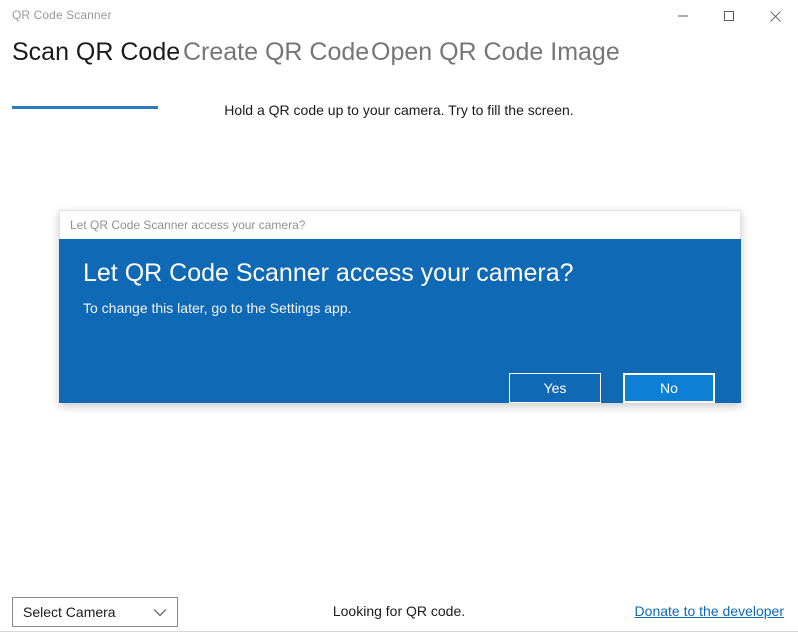 The width and height of the screenshot is (798, 635). I want to click on maximize-button, so click(729, 16).